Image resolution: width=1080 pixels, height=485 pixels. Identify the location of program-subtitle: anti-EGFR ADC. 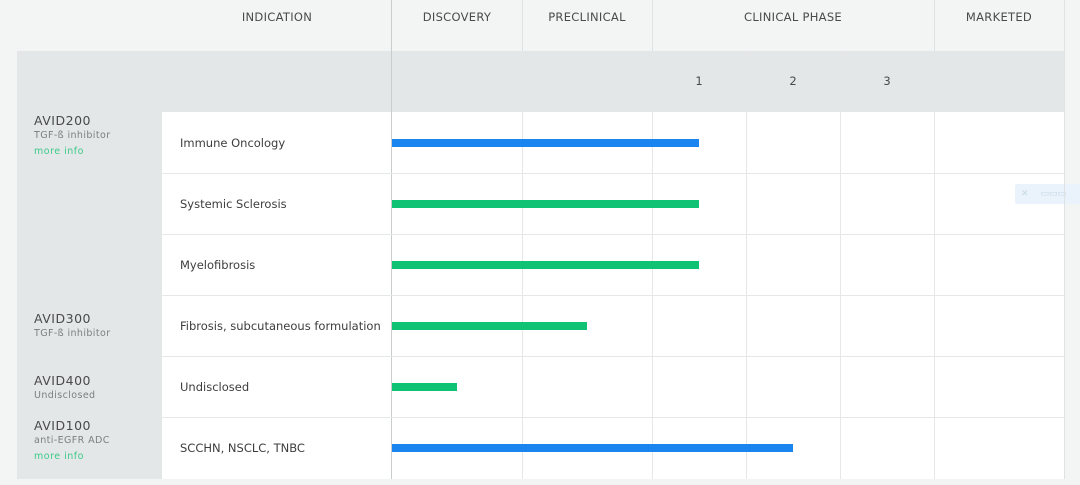
(72, 440).